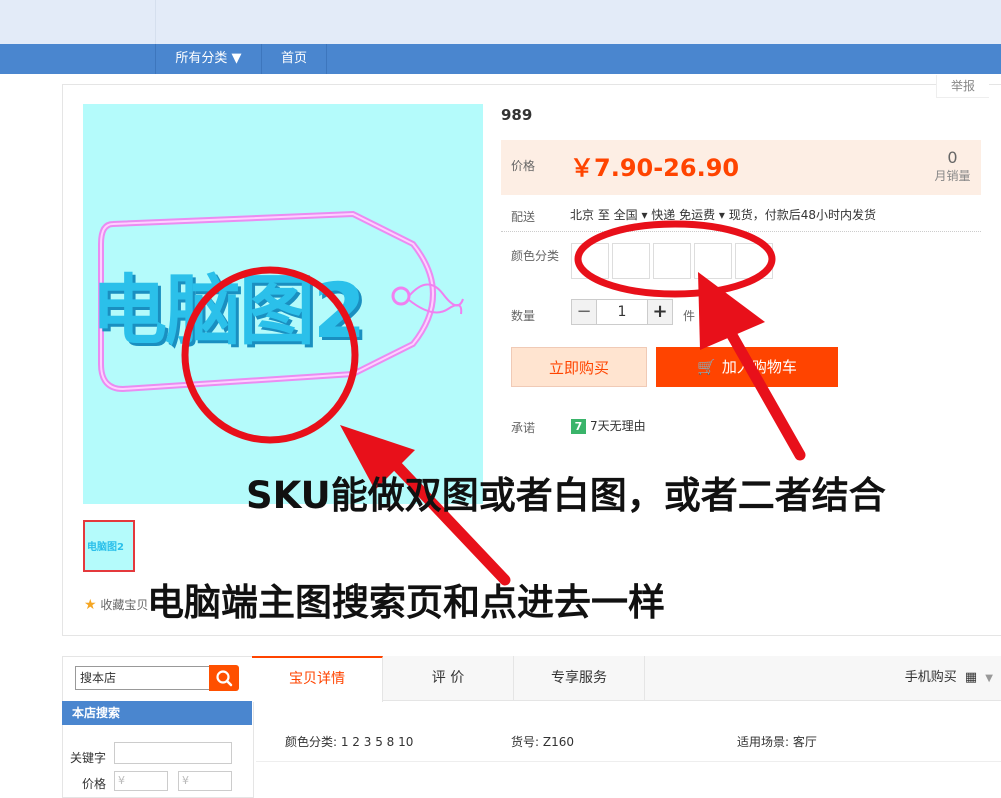  What do you see at coordinates (173, 753) in the screenshot?
I see `keyword-input` at bounding box center [173, 753].